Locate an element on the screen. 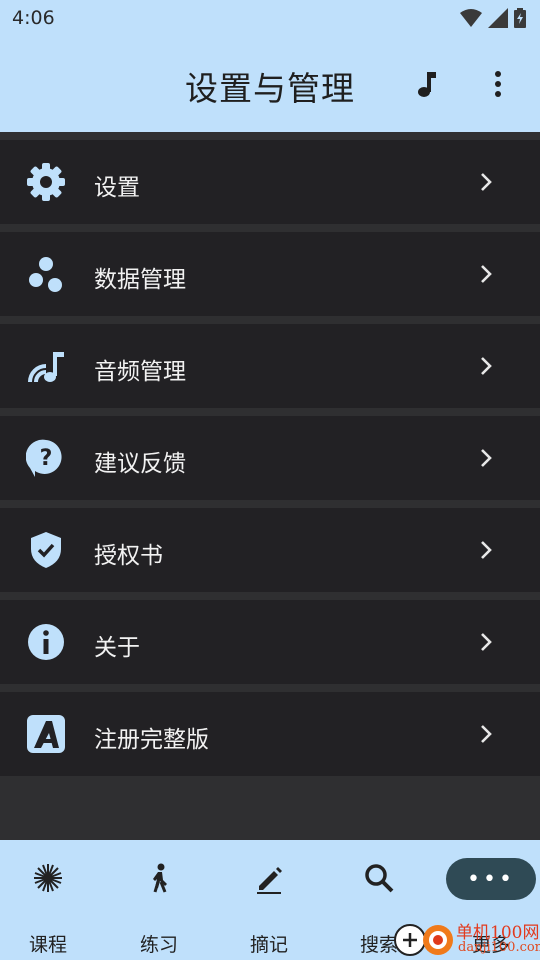 The width and height of the screenshot is (540, 960). nav-item-practice: 练习 is located at coordinates (159, 907).